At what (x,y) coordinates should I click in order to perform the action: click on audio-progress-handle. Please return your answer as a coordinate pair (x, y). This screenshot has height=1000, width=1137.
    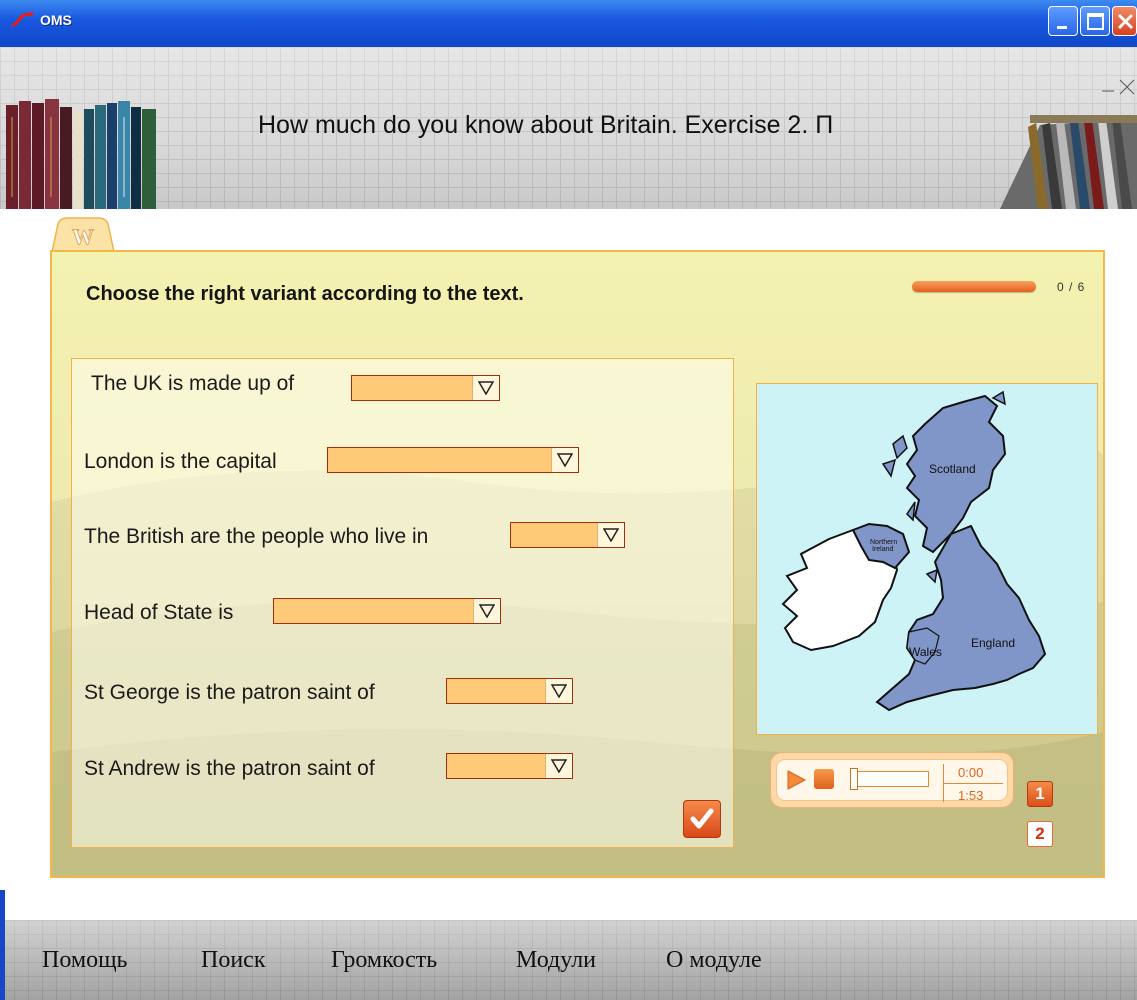
    Looking at the image, I should click on (854, 779).